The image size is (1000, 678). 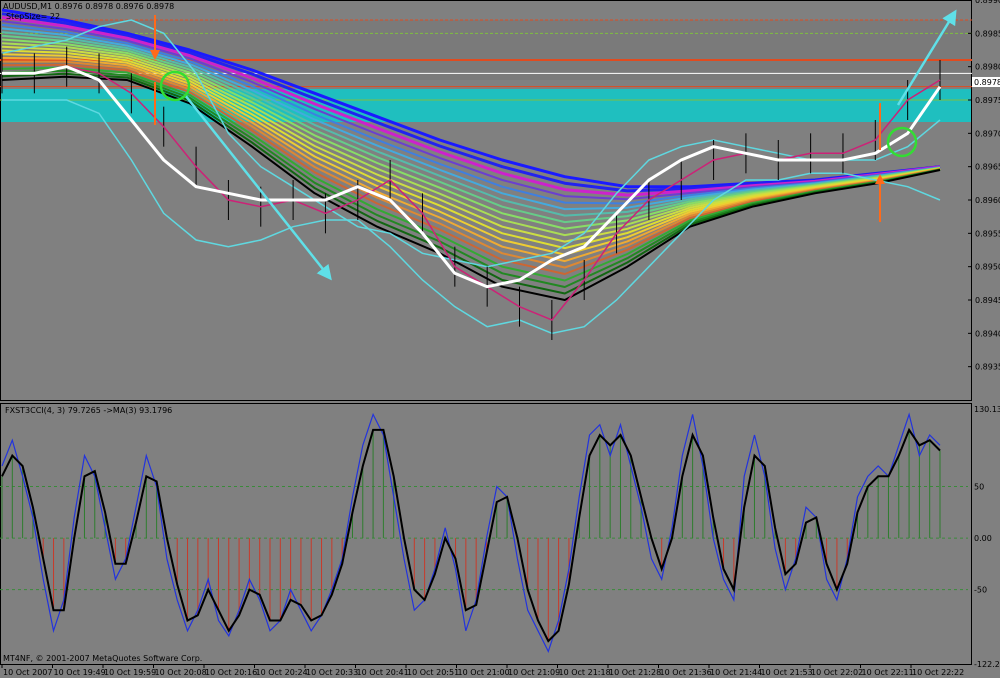 What do you see at coordinates (80, 672) in the screenshot?
I see `x-tick-label: 10 Oct 19:49` at bounding box center [80, 672].